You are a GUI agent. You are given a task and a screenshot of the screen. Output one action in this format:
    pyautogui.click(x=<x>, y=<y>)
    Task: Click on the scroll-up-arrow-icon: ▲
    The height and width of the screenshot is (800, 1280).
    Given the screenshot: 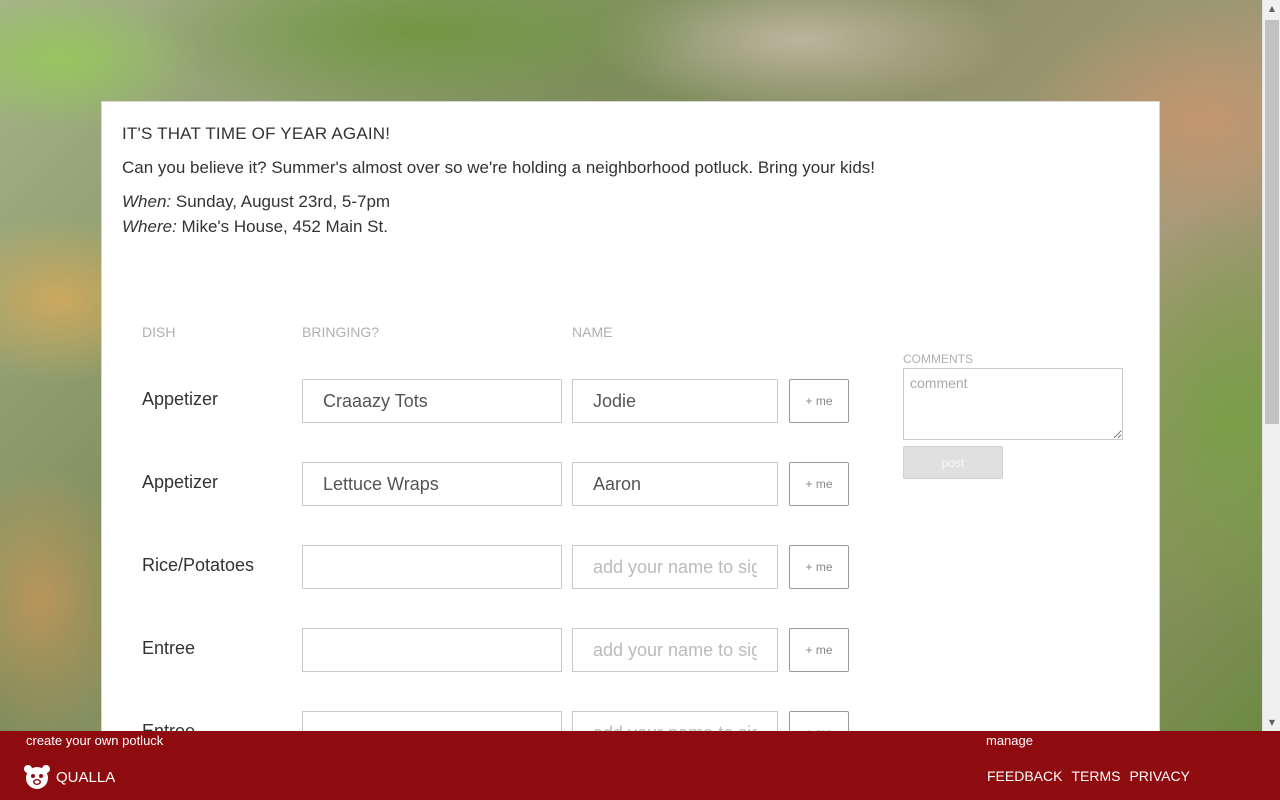 What is the action you would take?
    pyautogui.click(x=1271, y=8)
    